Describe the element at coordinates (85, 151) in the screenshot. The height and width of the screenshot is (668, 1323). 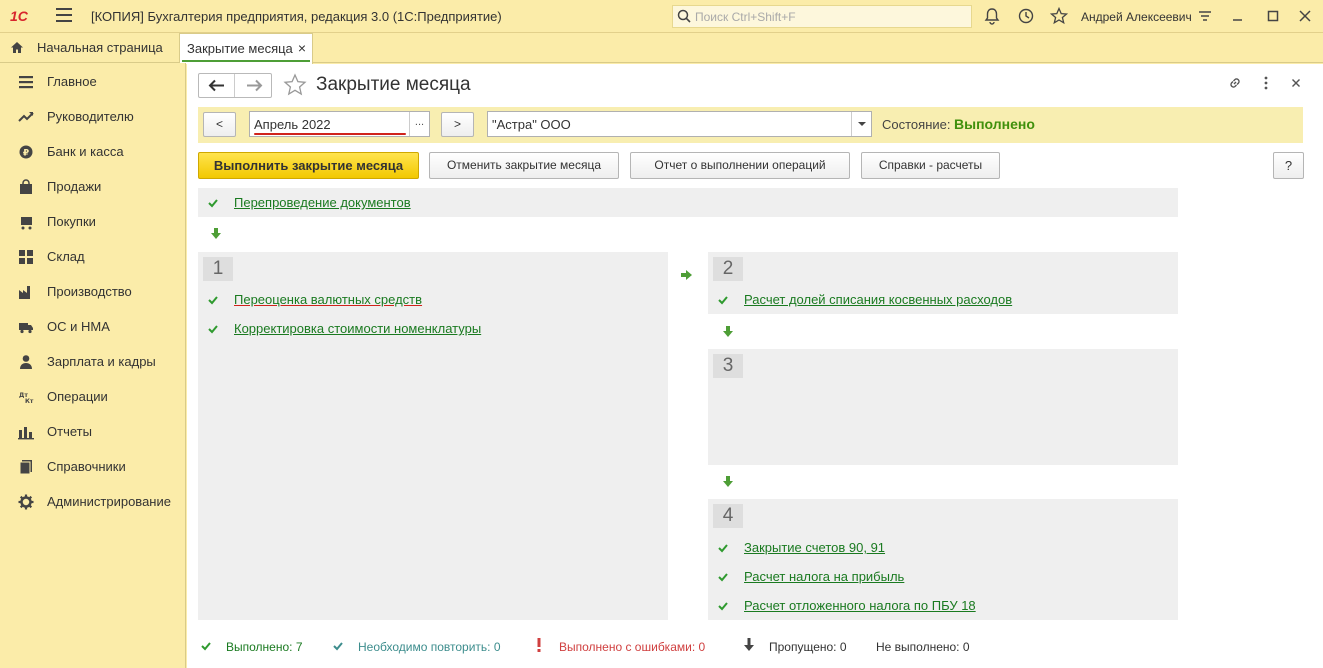
I see `sidebar-item-label: Банк и касса` at that location.